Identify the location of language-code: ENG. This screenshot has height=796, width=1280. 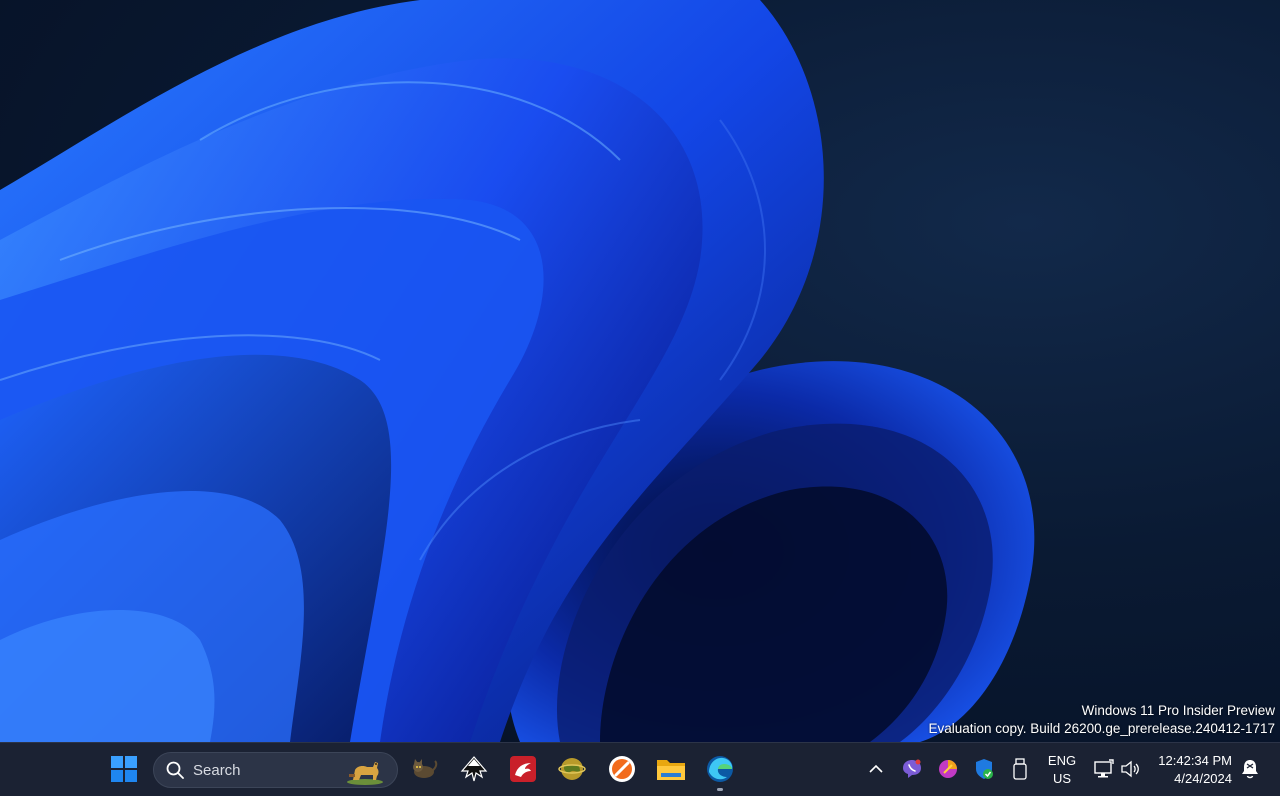
(1062, 760).